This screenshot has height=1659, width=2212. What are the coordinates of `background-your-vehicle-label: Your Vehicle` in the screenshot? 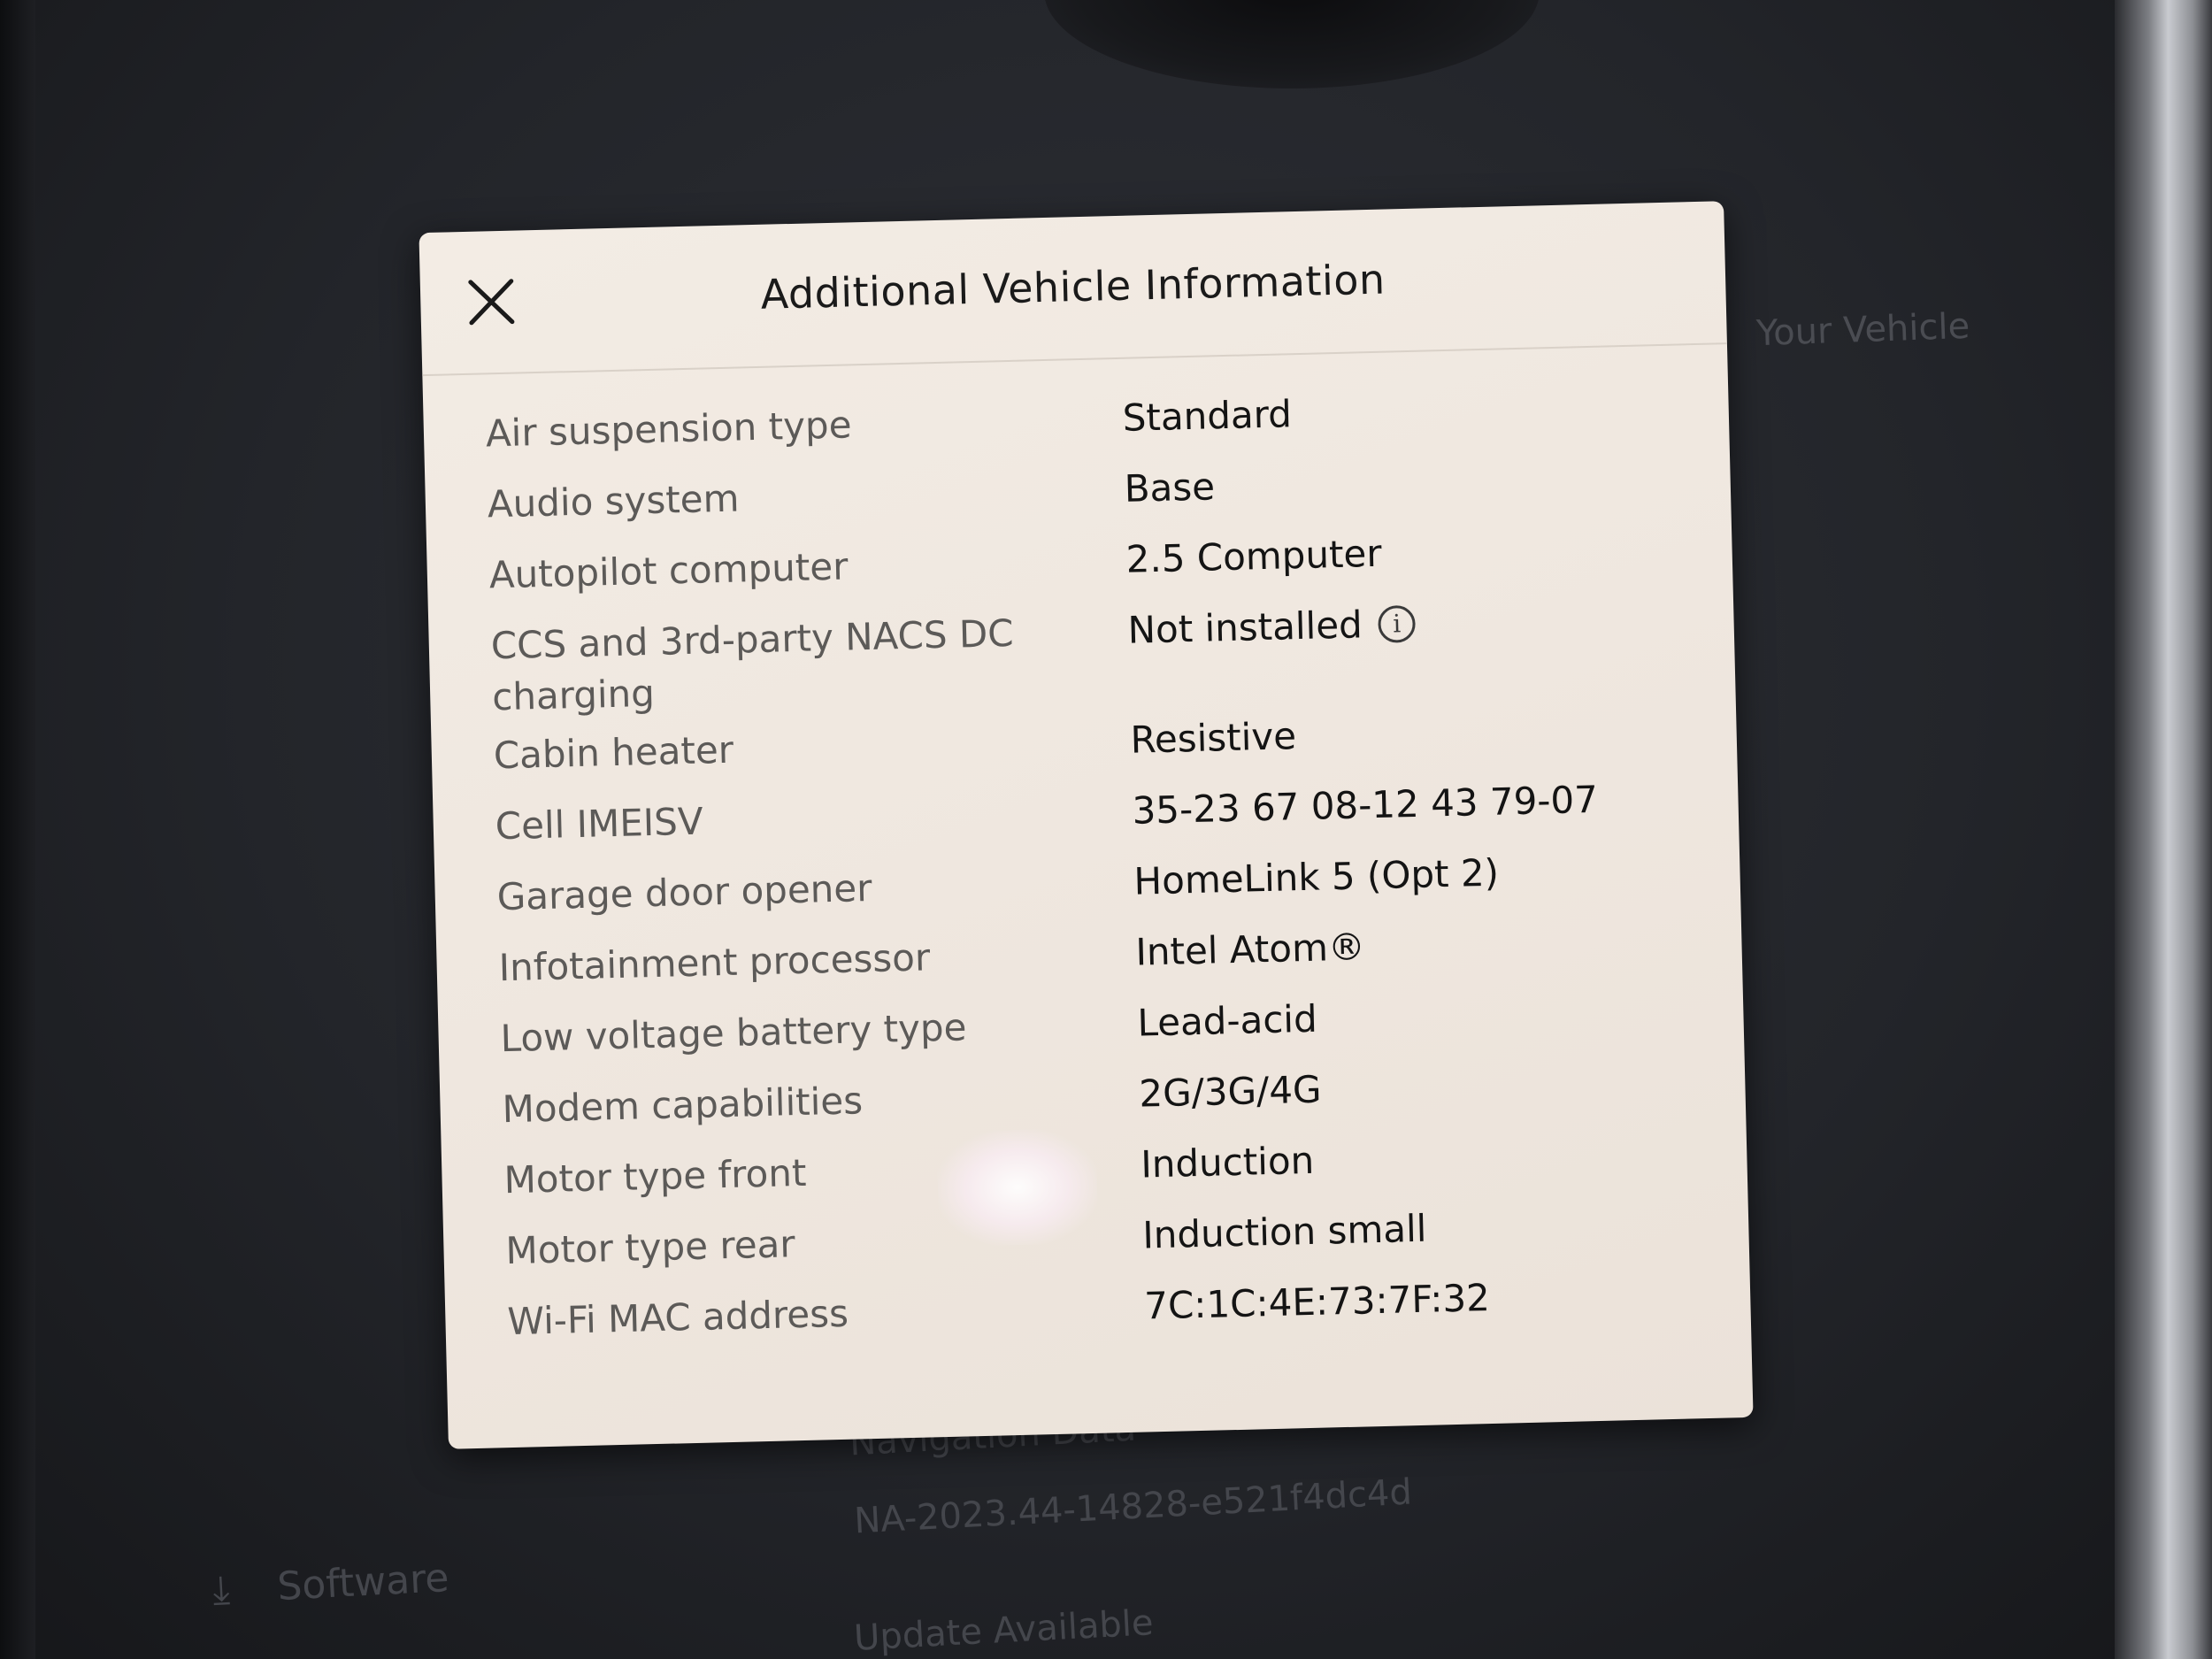 It's located at (1862, 330).